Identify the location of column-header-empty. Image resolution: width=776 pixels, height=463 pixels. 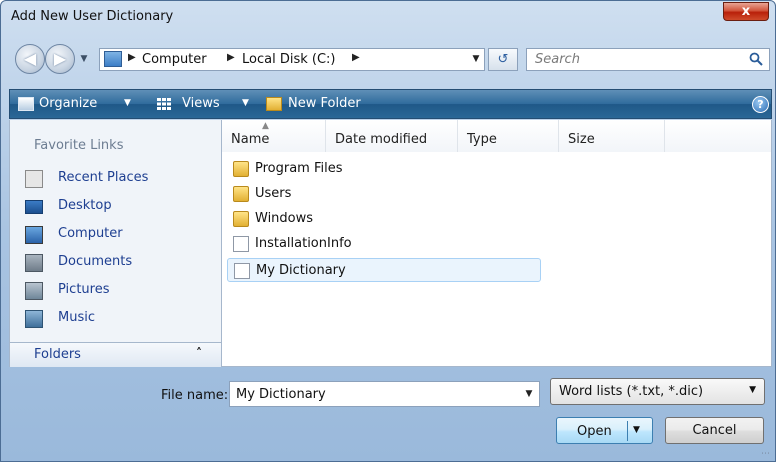
(718, 136).